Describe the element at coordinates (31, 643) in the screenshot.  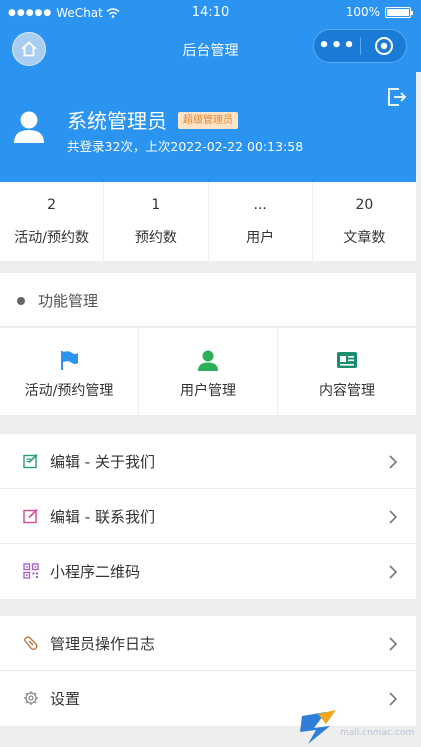
I see `log-icon` at that location.